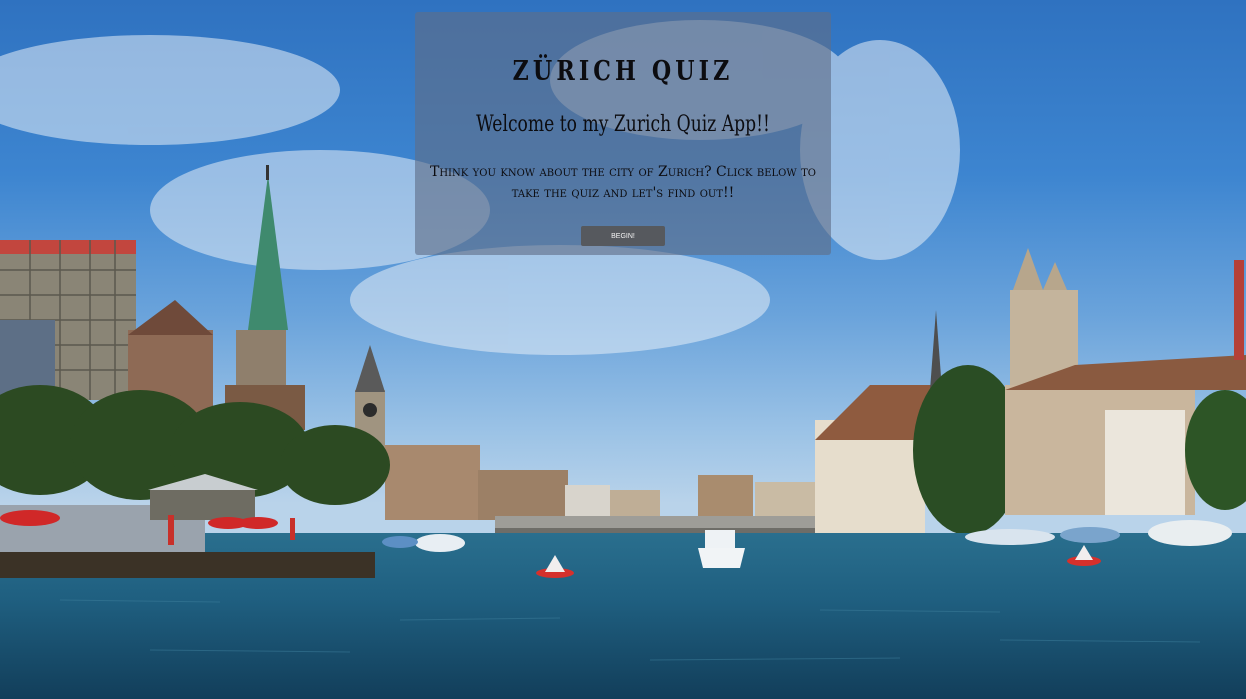 The width and height of the screenshot is (1246, 699). What do you see at coordinates (623, 236) in the screenshot?
I see `begin-button: BEGIN!` at bounding box center [623, 236].